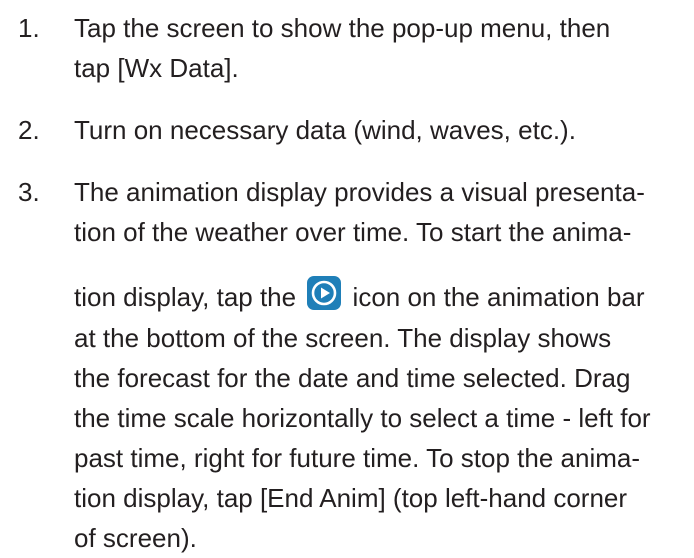 This screenshot has height=558, width=694. Describe the element at coordinates (135, 538) in the screenshot. I see `step-text-line: of screen).` at that location.